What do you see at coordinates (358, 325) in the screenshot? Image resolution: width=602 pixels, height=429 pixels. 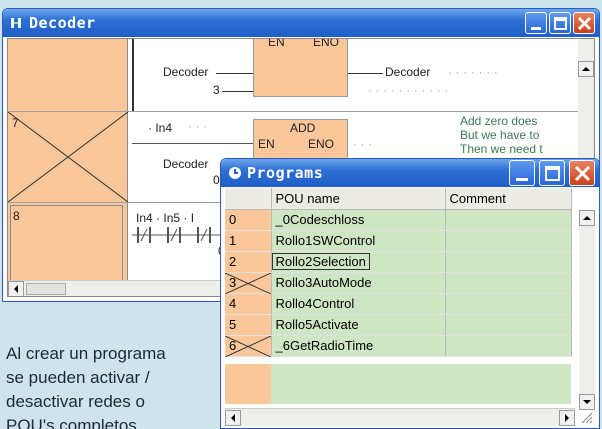 I see `pou-name-cell: Rollo5Activate` at bounding box center [358, 325].